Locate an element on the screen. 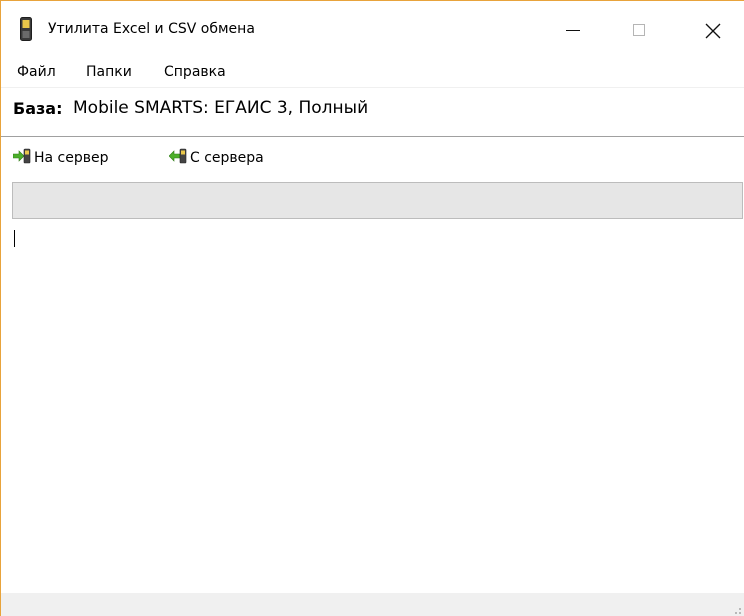 This screenshot has width=744, height=616. database-value: Mobile SMARTS: ЕГАИС 3, Полный is located at coordinates (221, 108).